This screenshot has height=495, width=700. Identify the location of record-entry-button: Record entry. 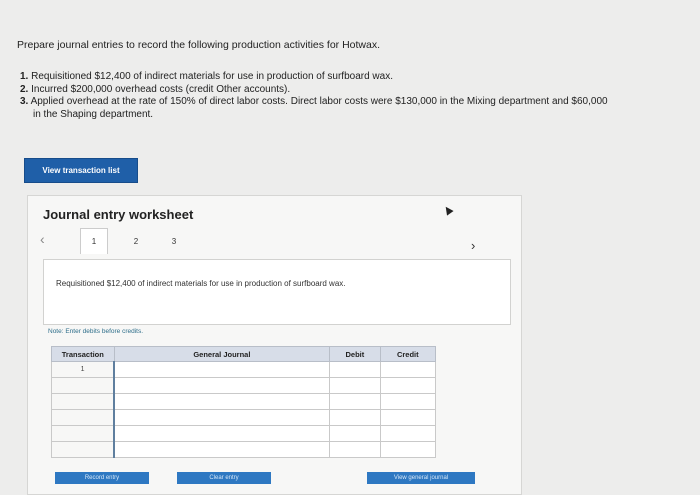
(102, 478).